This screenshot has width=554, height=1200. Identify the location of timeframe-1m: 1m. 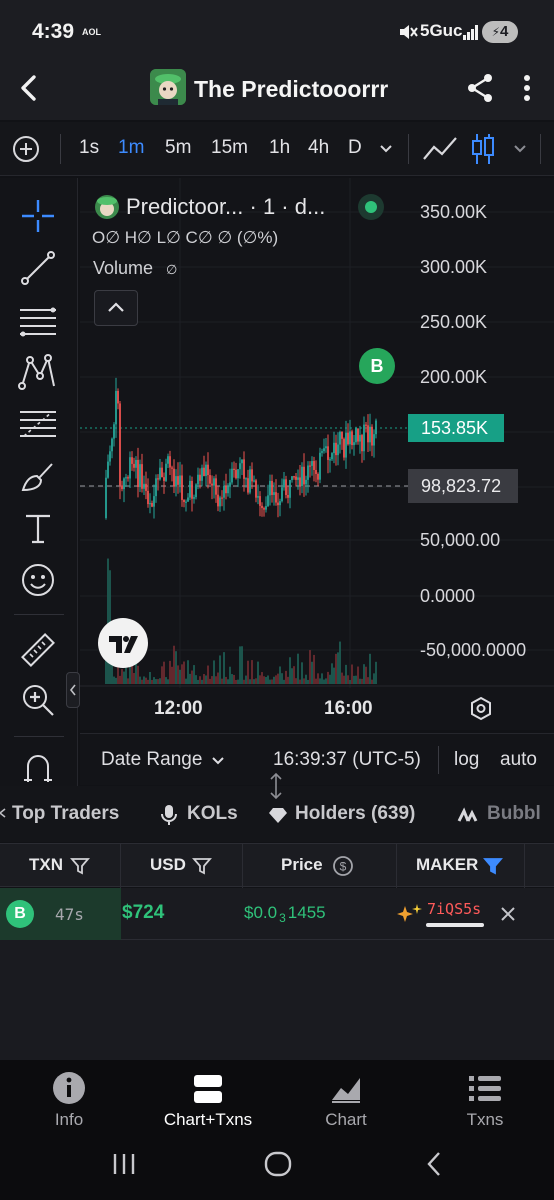
(131, 148).